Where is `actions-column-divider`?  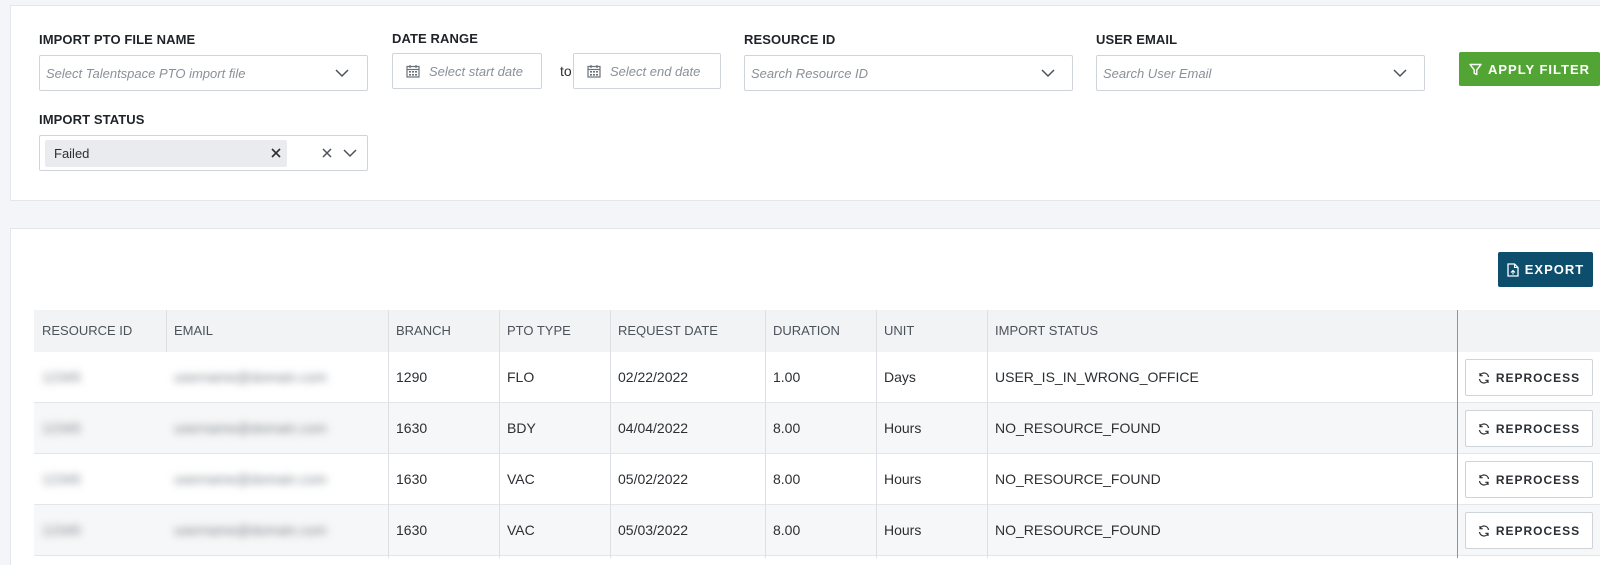 actions-column-divider is located at coordinates (1457, 434).